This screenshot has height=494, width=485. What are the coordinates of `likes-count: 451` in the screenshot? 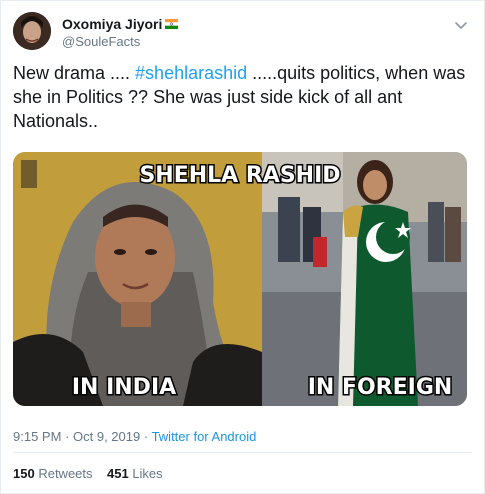 It's located at (117, 473).